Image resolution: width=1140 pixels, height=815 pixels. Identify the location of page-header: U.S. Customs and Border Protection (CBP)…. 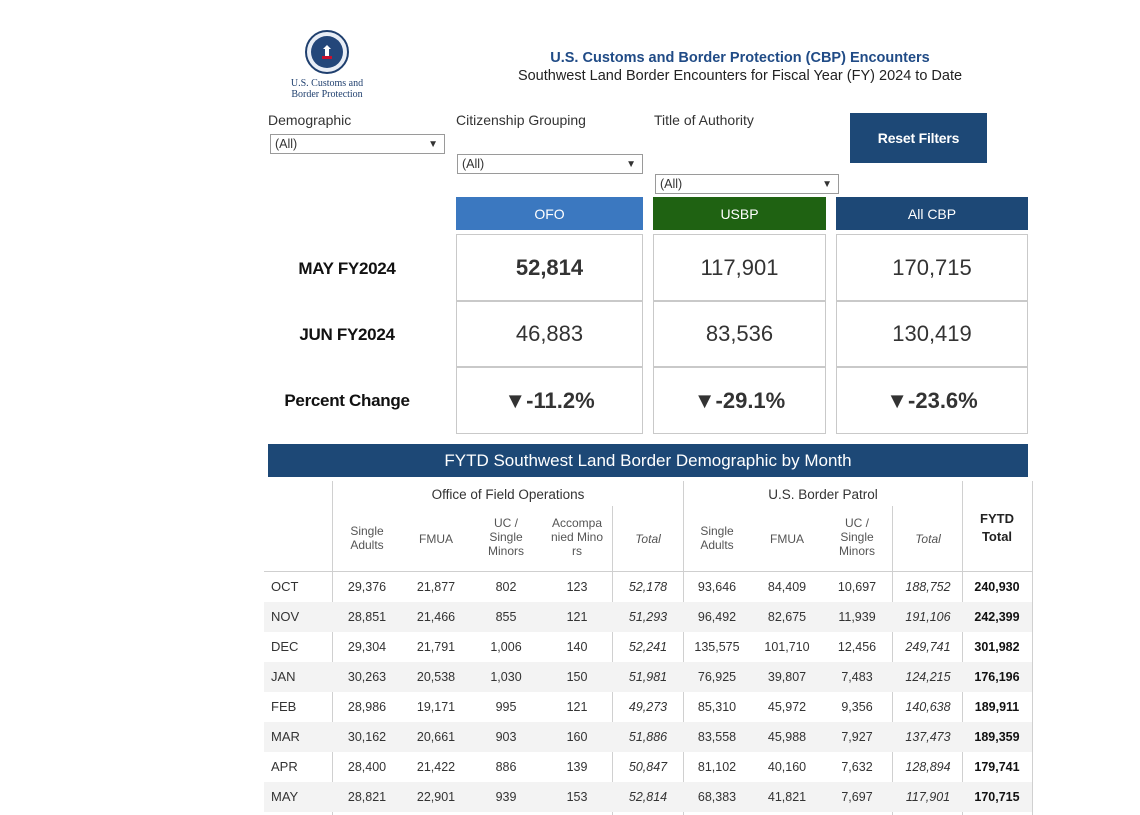
(740, 67).